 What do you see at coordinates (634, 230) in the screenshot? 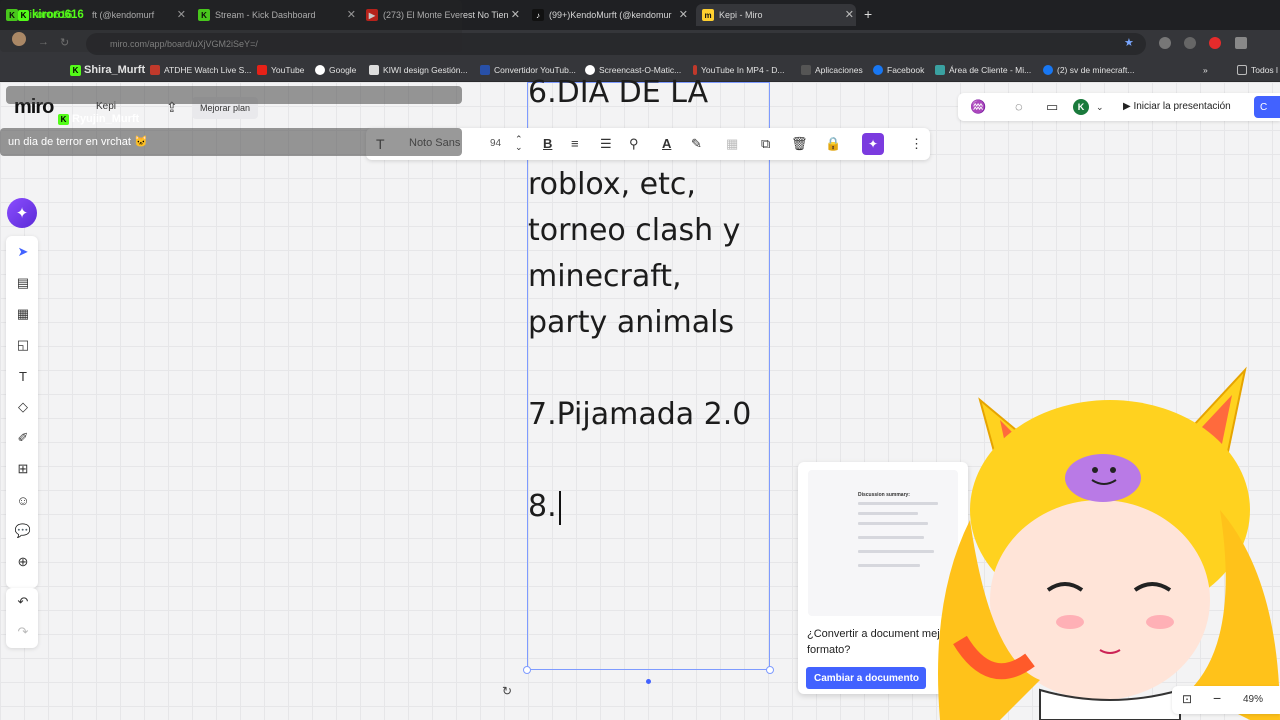
I see `text-line: torneo clash y` at bounding box center [634, 230].